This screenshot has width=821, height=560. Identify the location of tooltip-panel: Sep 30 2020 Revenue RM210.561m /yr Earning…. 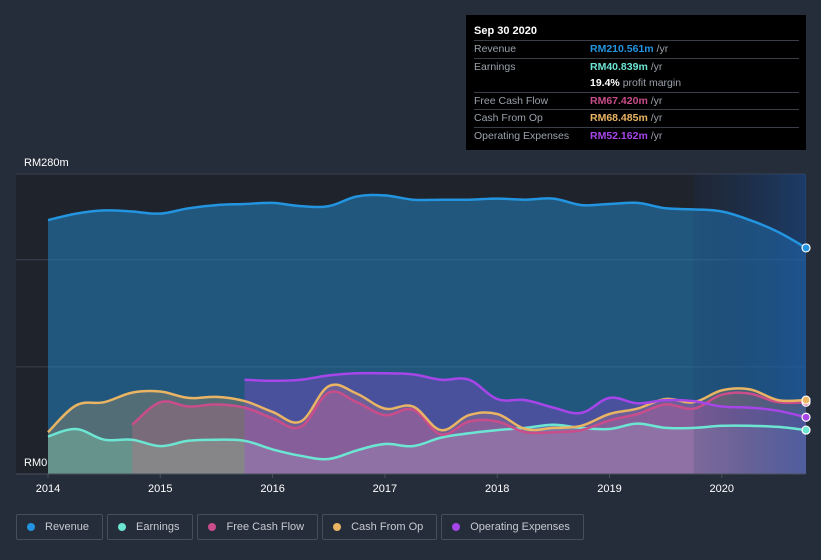
(636, 82).